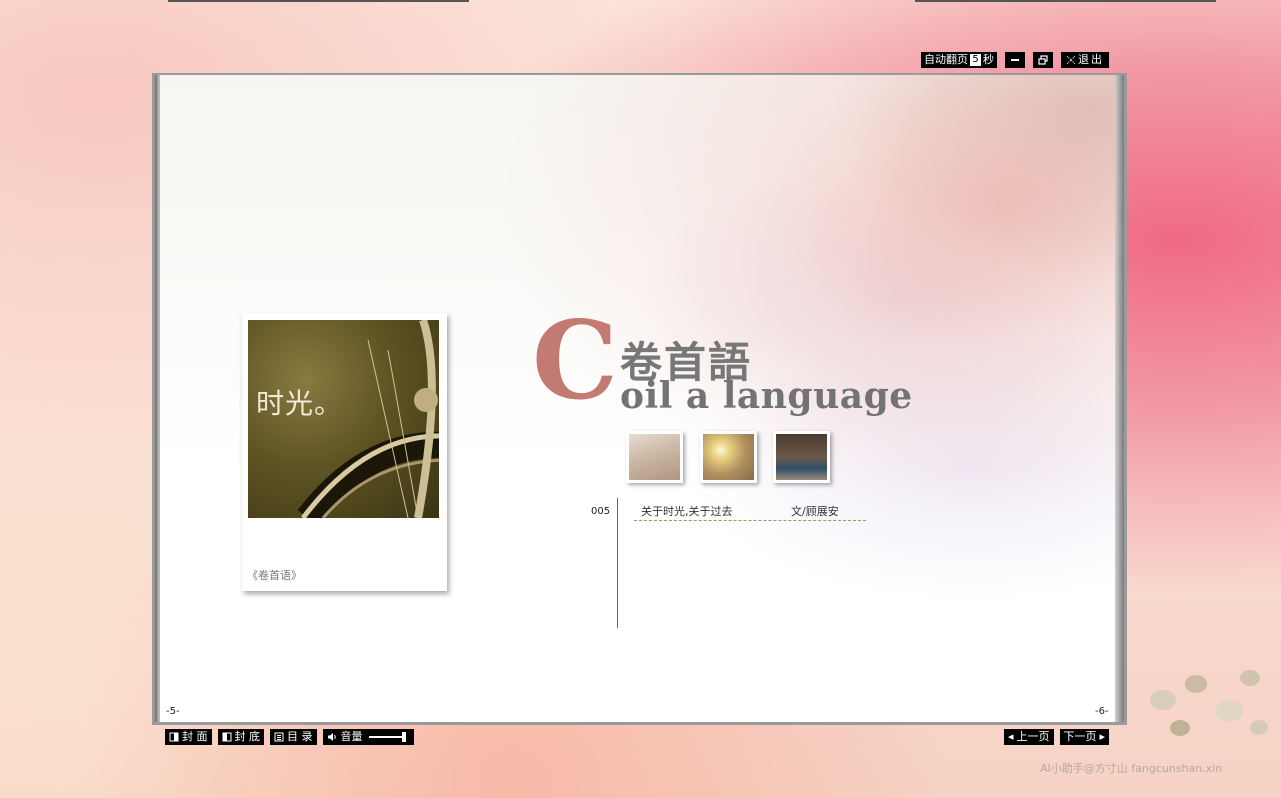  What do you see at coordinates (300, 736) in the screenshot?
I see `contents-label: 目 录` at bounding box center [300, 736].